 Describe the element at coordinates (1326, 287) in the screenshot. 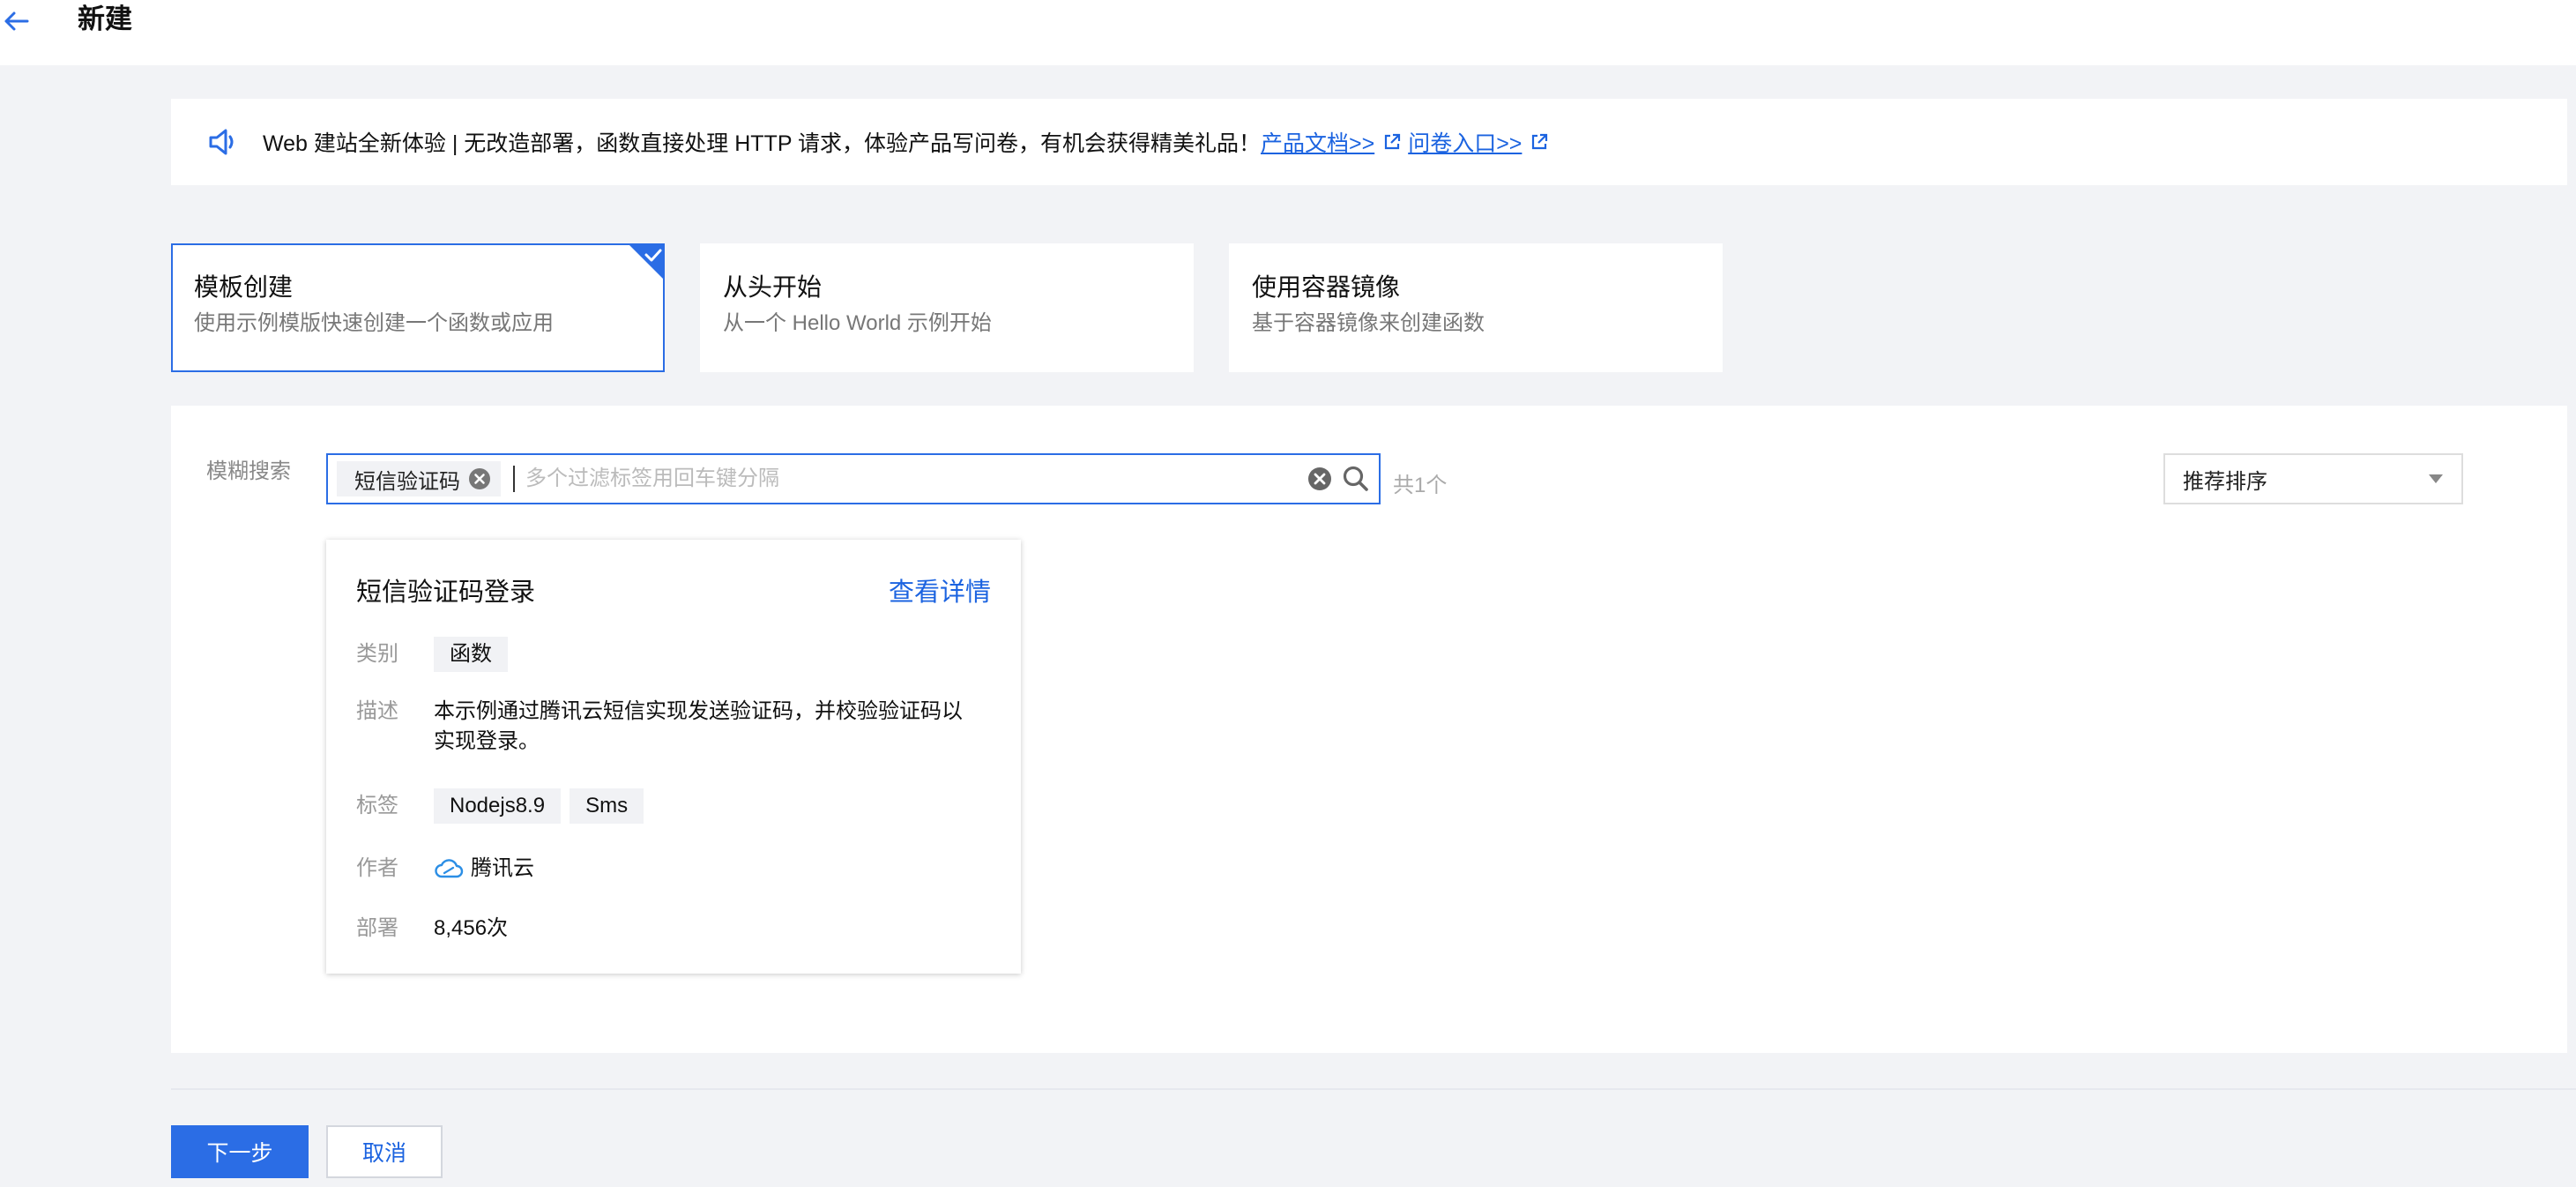

I see `create-type-title: 使用容器镜像` at that location.